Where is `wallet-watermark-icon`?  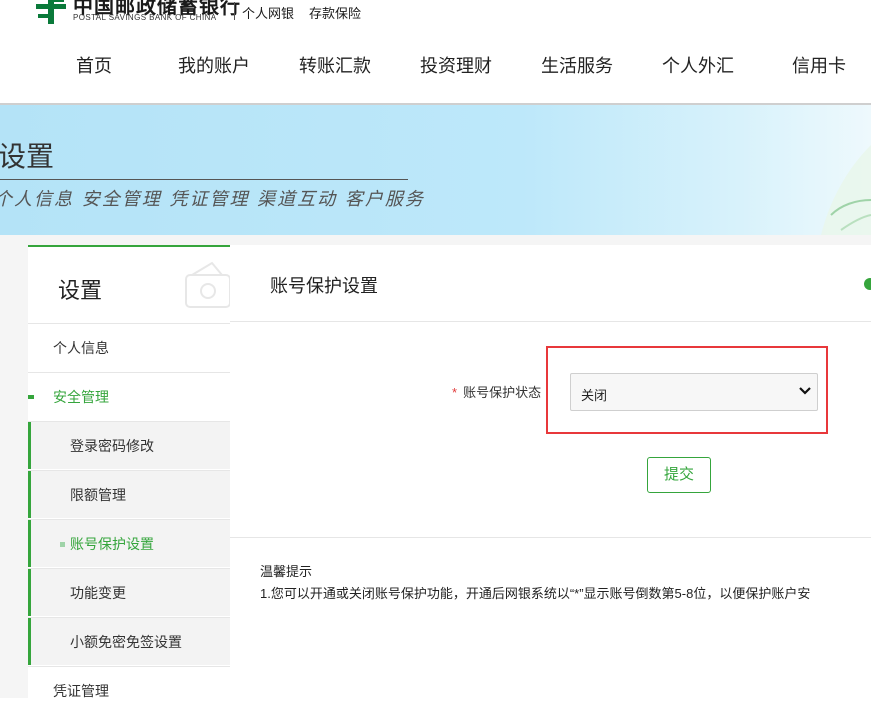 wallet-watermark-icon is located at coordinates (207, 284).